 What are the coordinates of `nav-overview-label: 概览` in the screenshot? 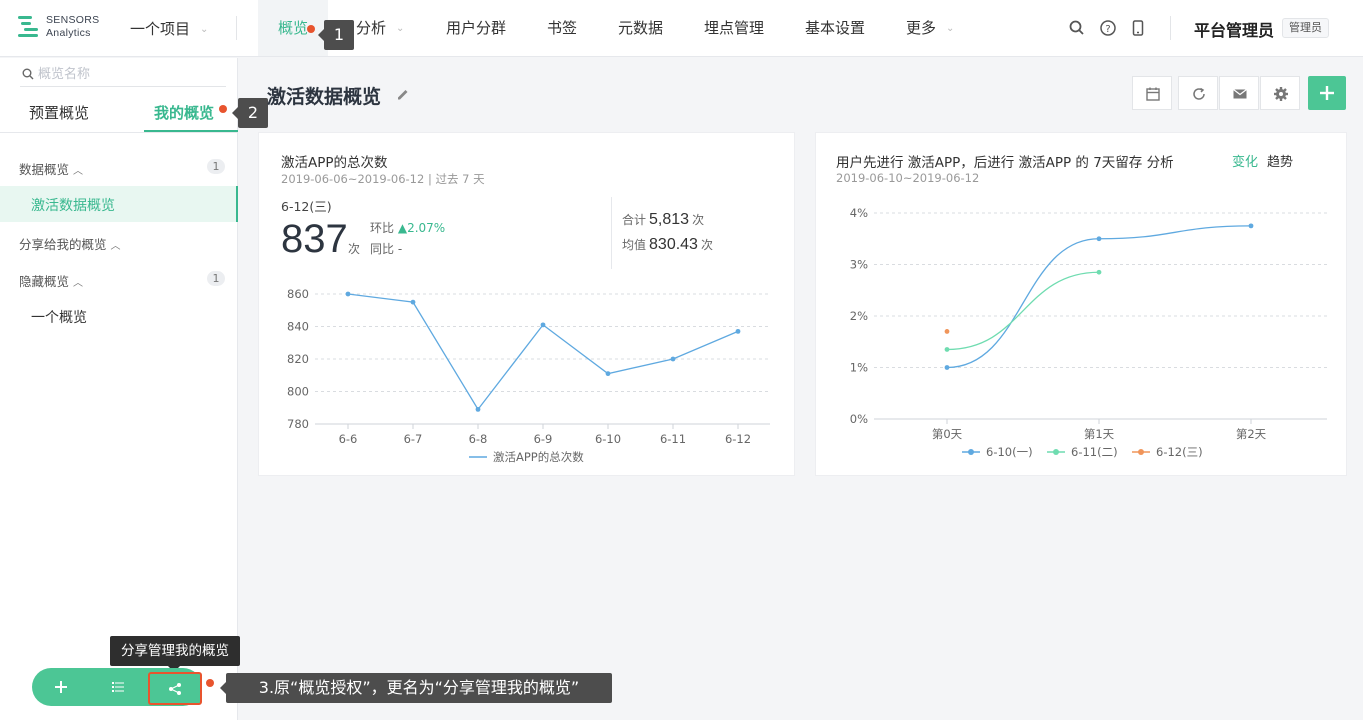 It's located at (293, 28).